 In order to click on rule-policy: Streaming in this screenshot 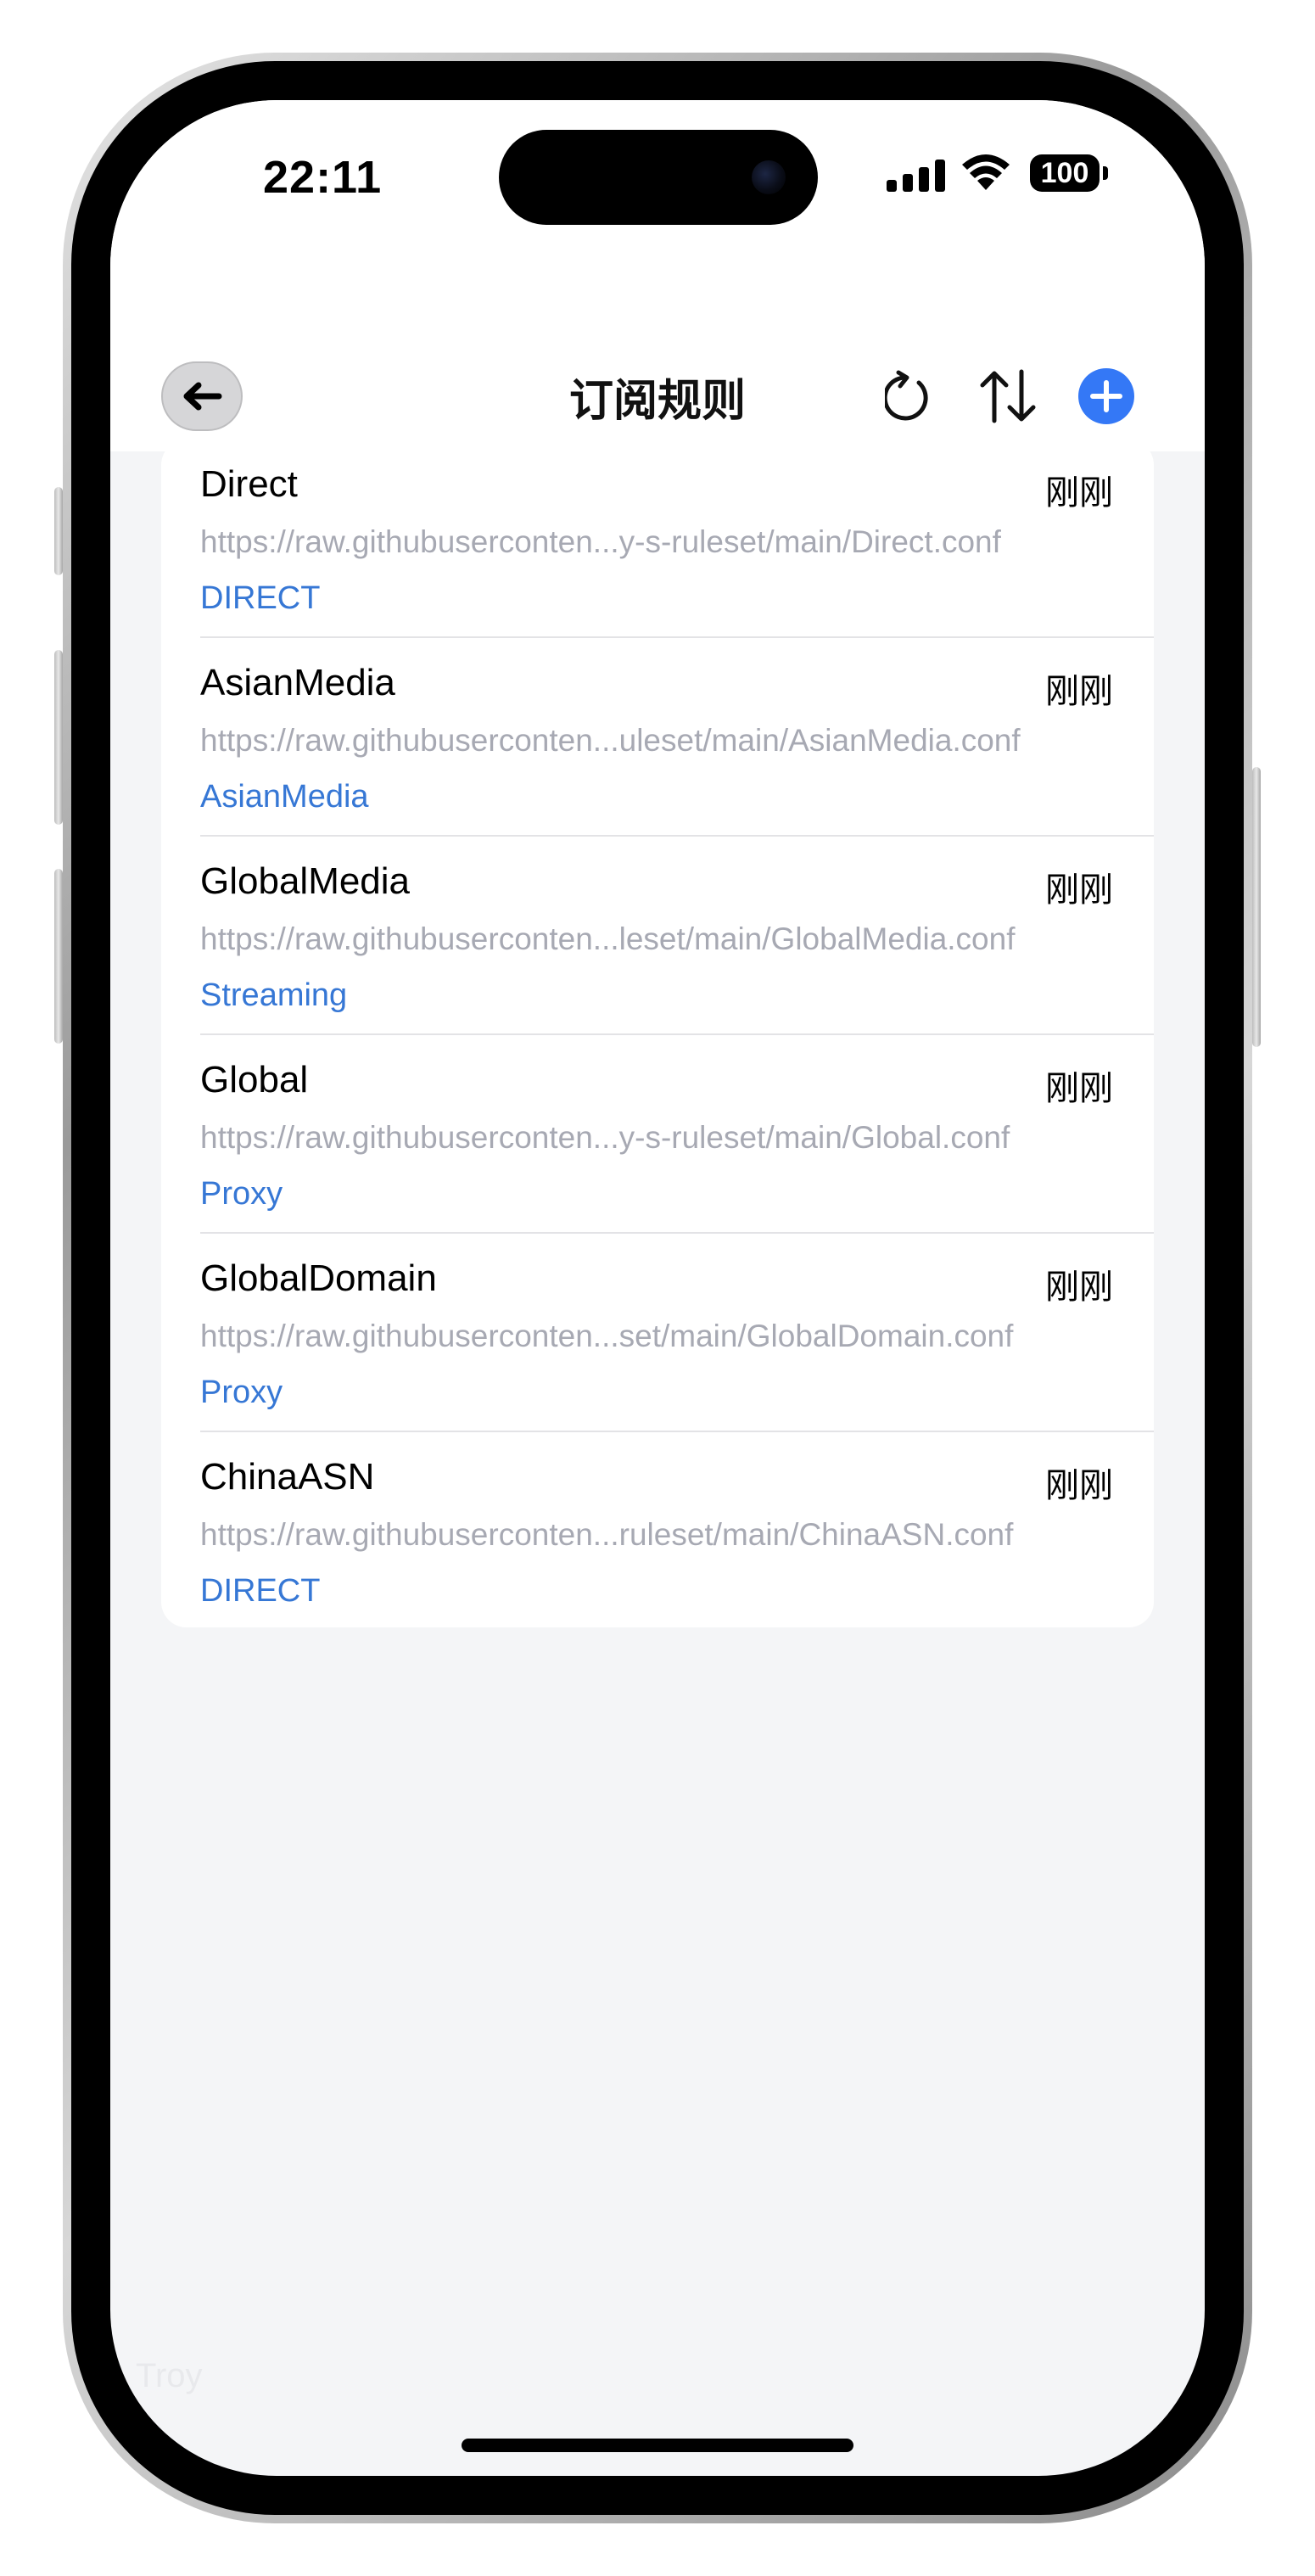, I will do `click(274, 995)`.